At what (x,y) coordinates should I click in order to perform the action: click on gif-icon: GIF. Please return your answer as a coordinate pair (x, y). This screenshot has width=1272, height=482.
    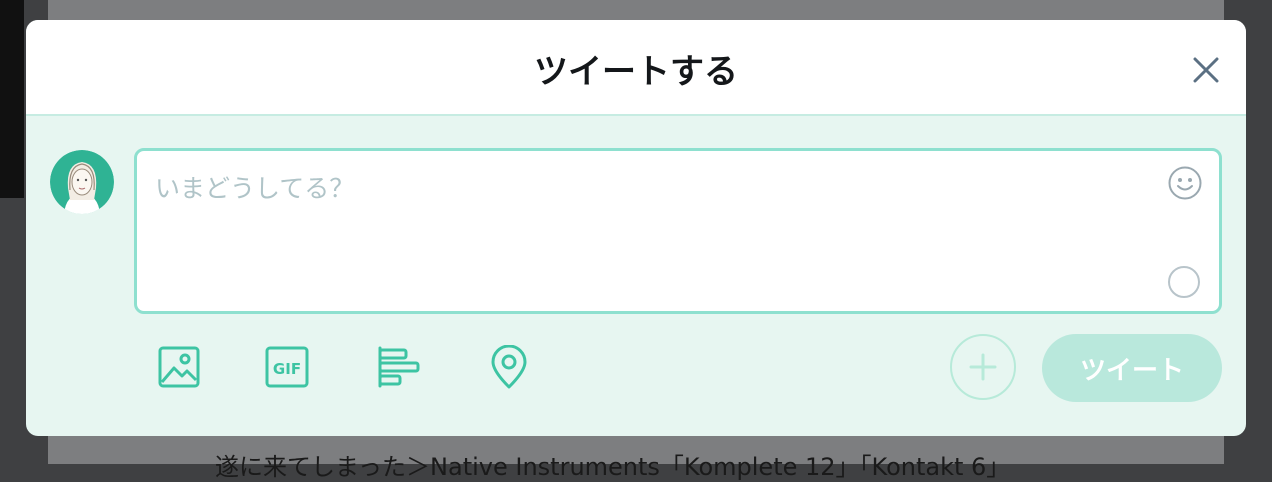
    Looking at the image, I should click on (287, 367).